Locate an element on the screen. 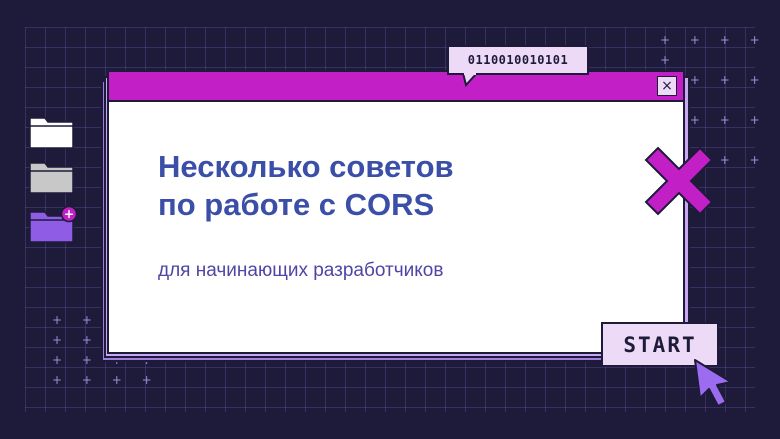 Image resolution: width=780 pixels, height=439 pixels. title-line-1: Несколько советов is located at coordinates (306, 166).